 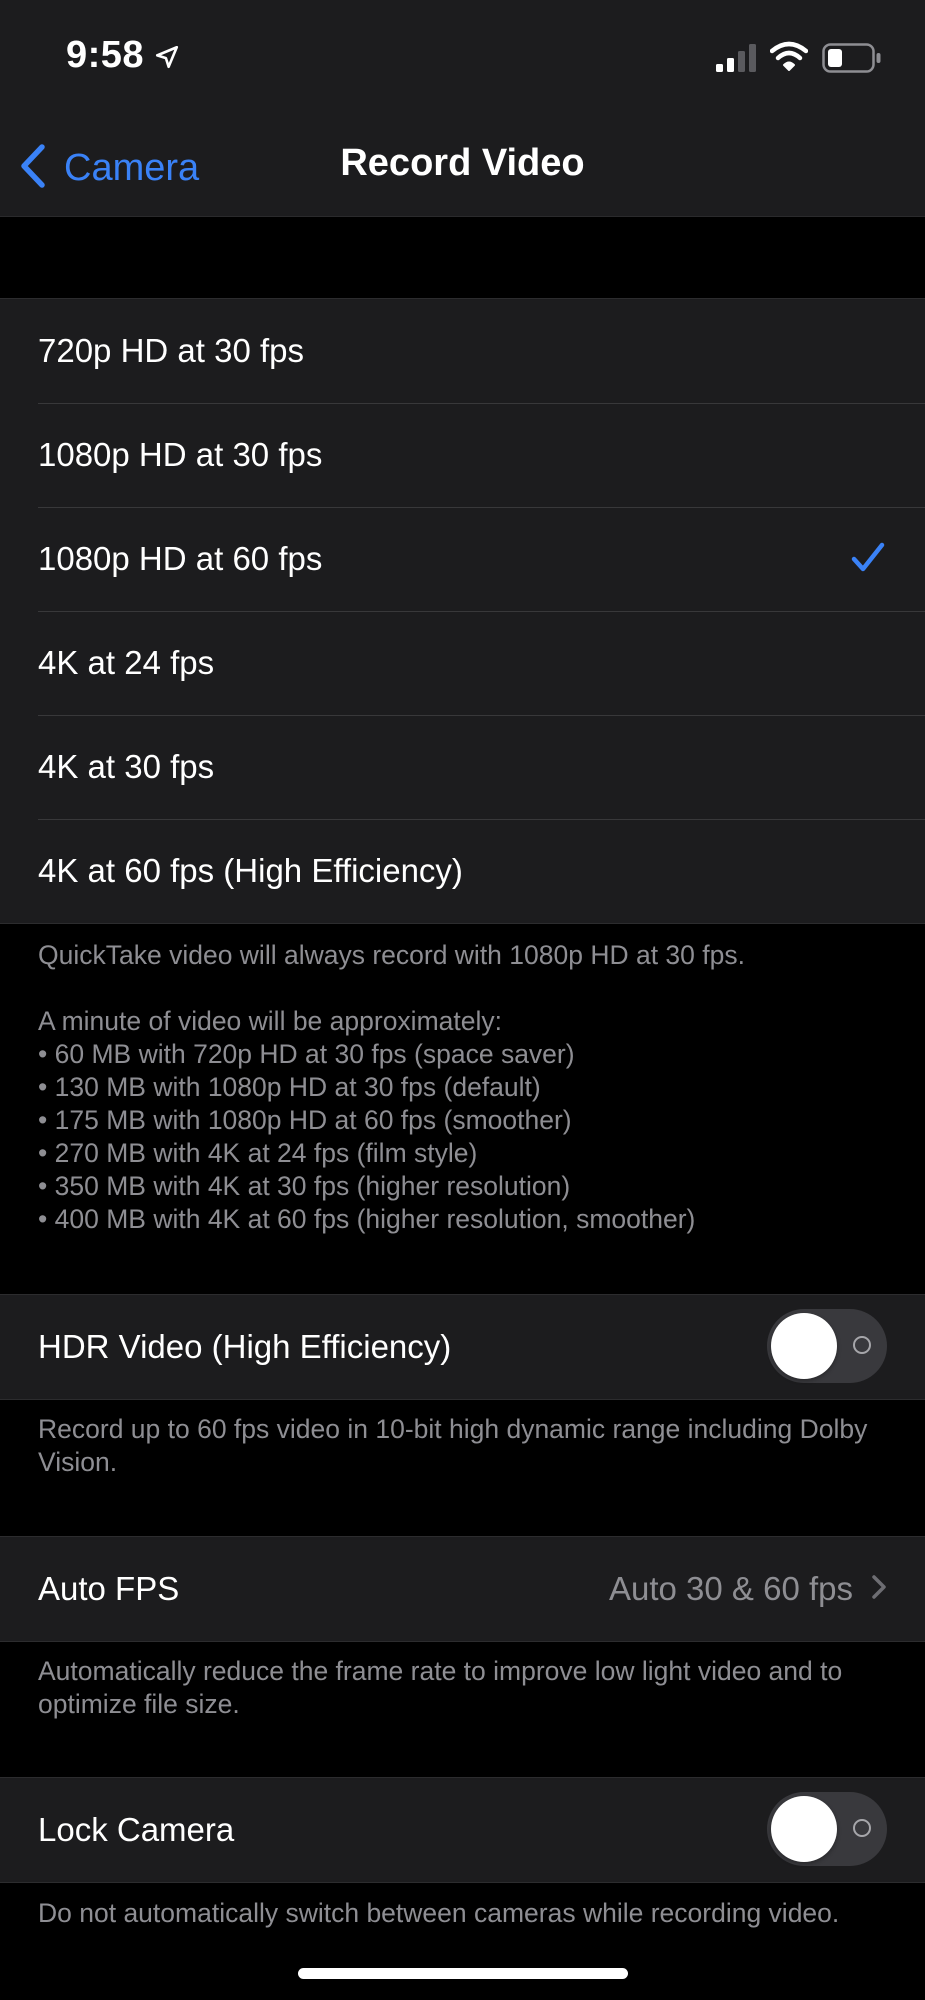 I want to click on status-time: 9:58, so click(x=105, y=55).